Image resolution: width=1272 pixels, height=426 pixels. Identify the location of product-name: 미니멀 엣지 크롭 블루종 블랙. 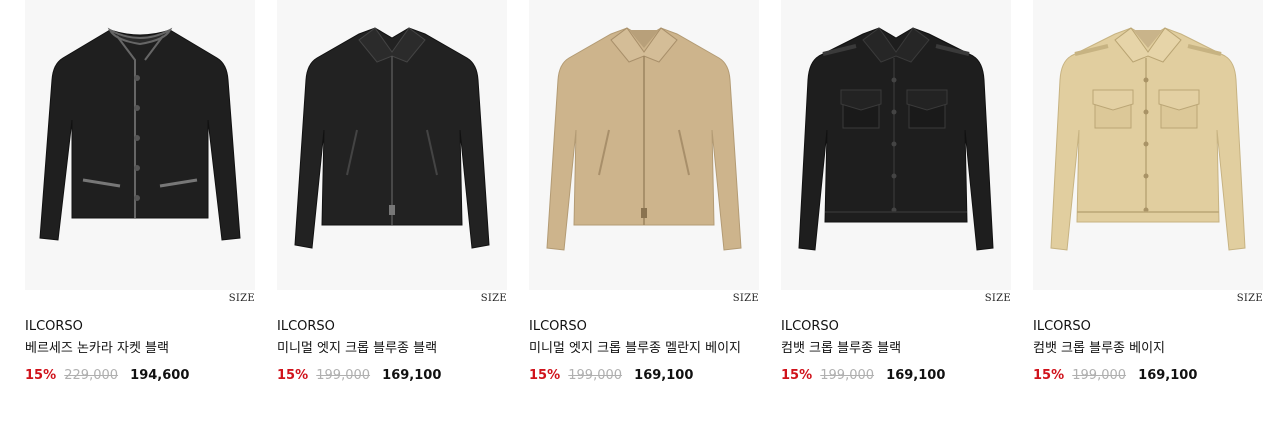
(392, 348).